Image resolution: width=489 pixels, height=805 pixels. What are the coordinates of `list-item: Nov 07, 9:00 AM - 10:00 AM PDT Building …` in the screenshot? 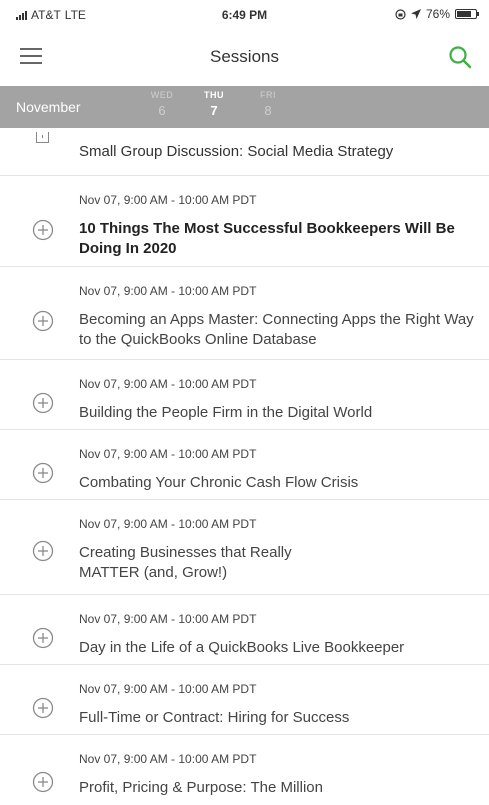 It's located at (244, 395).